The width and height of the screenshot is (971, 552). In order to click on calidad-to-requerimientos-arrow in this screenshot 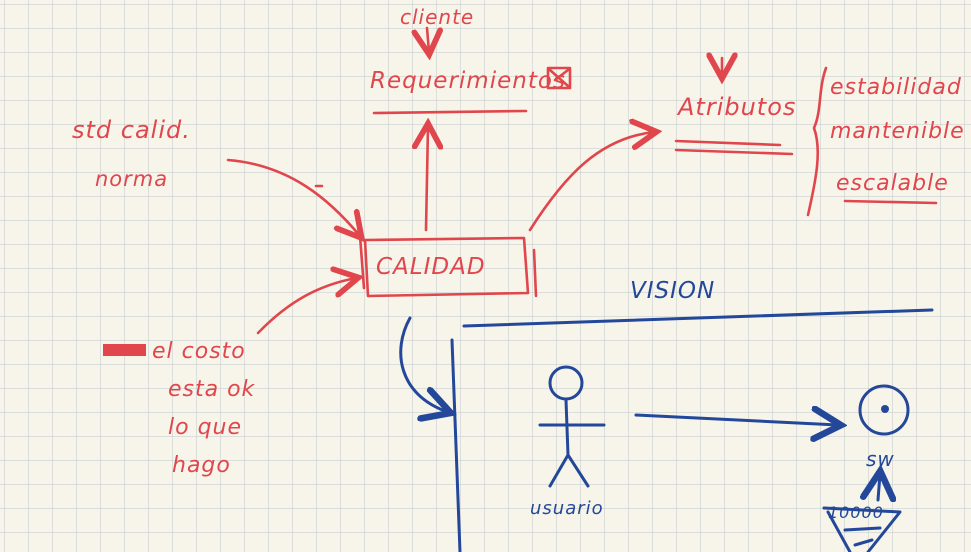, I will do `click(427, 179)`.